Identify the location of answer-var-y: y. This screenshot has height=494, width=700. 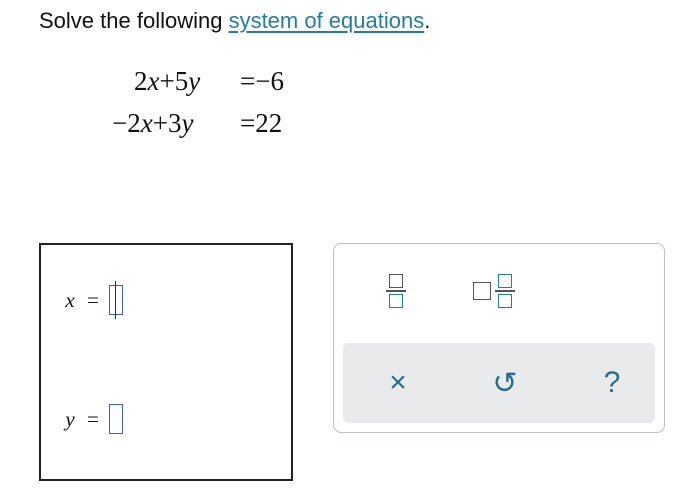
(70, 418).